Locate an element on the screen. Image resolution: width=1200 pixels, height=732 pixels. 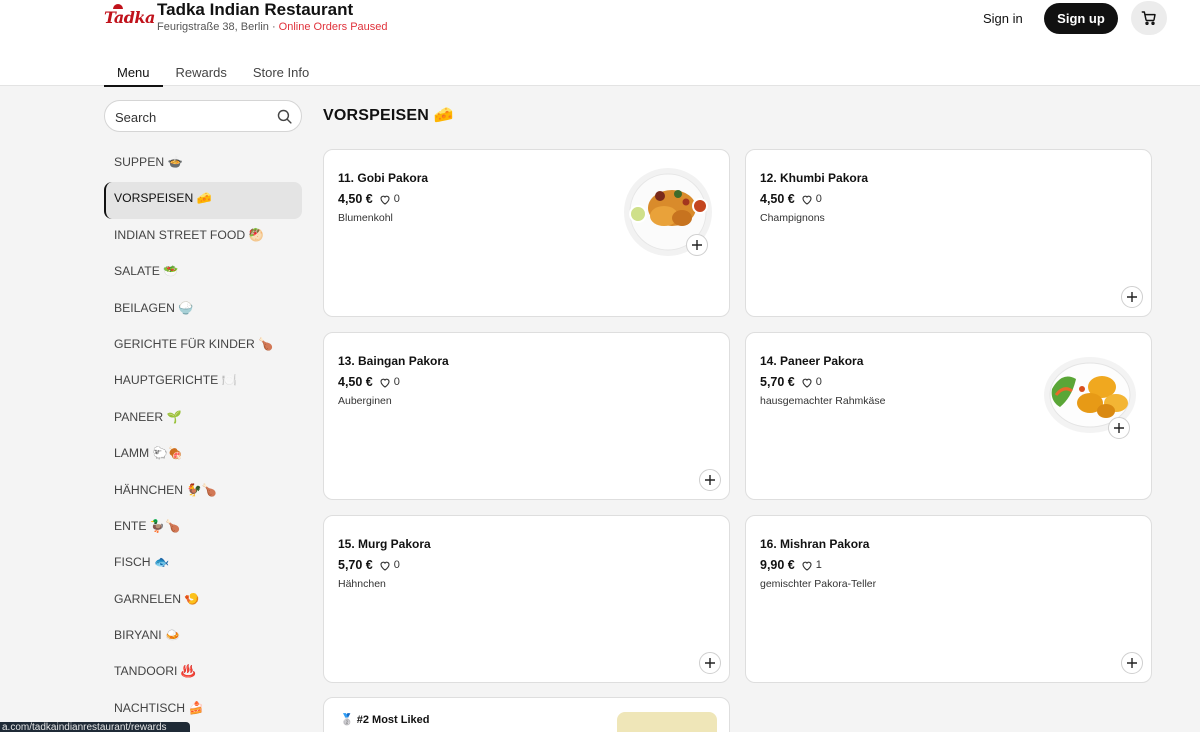
item-price-row: 9,90 € 1 is located at coordinates (791, 565).